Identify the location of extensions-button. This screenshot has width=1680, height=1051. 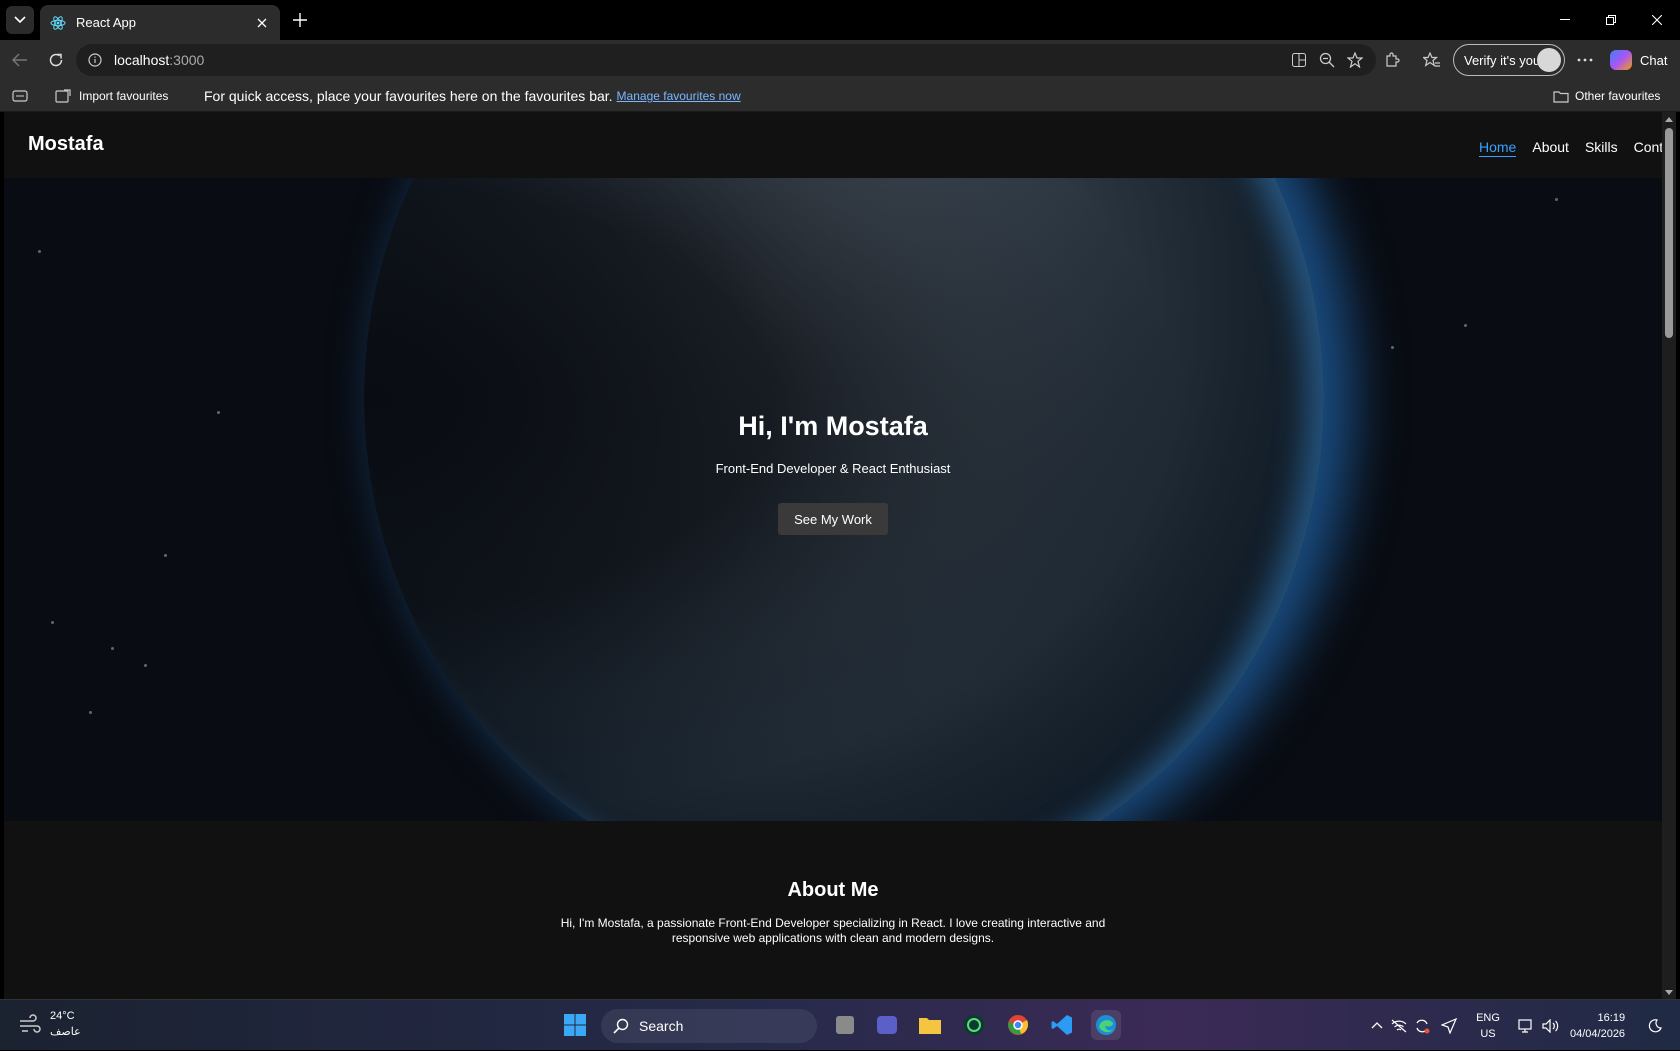
(1392, 60).